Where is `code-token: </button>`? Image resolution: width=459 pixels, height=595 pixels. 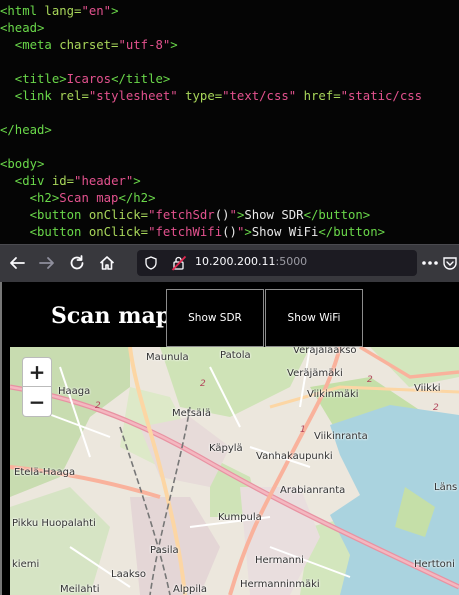 code-token: </button> is located at coordinates (337, 215).